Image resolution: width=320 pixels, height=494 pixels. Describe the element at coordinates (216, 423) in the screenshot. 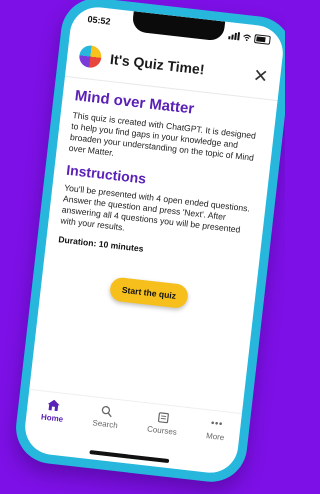

I see `more-icon` at that location.